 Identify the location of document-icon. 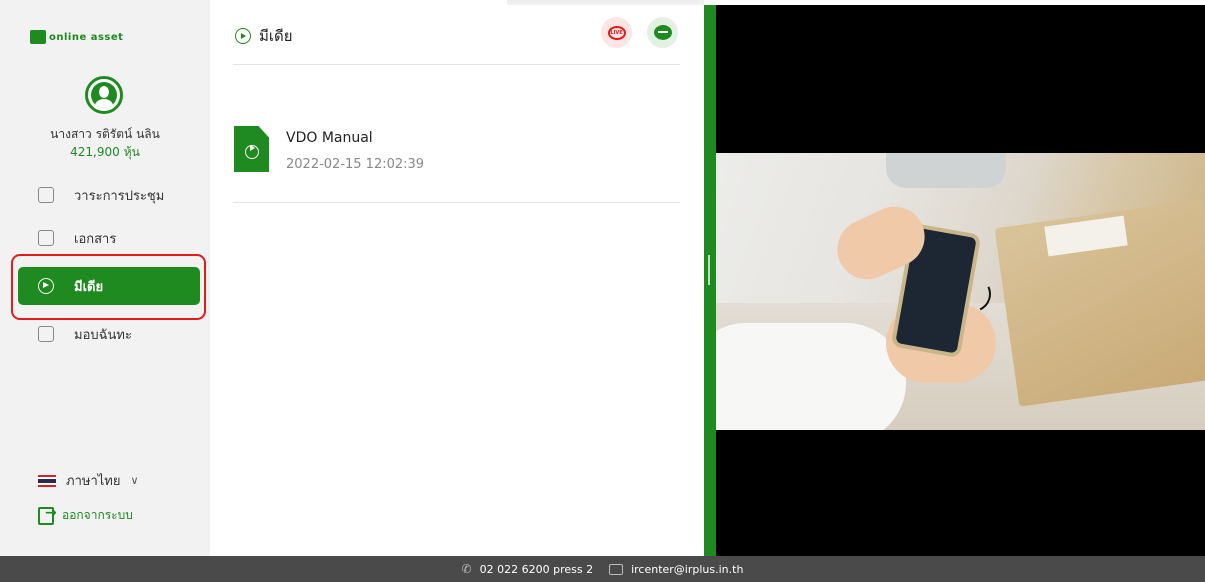
(46, 238).